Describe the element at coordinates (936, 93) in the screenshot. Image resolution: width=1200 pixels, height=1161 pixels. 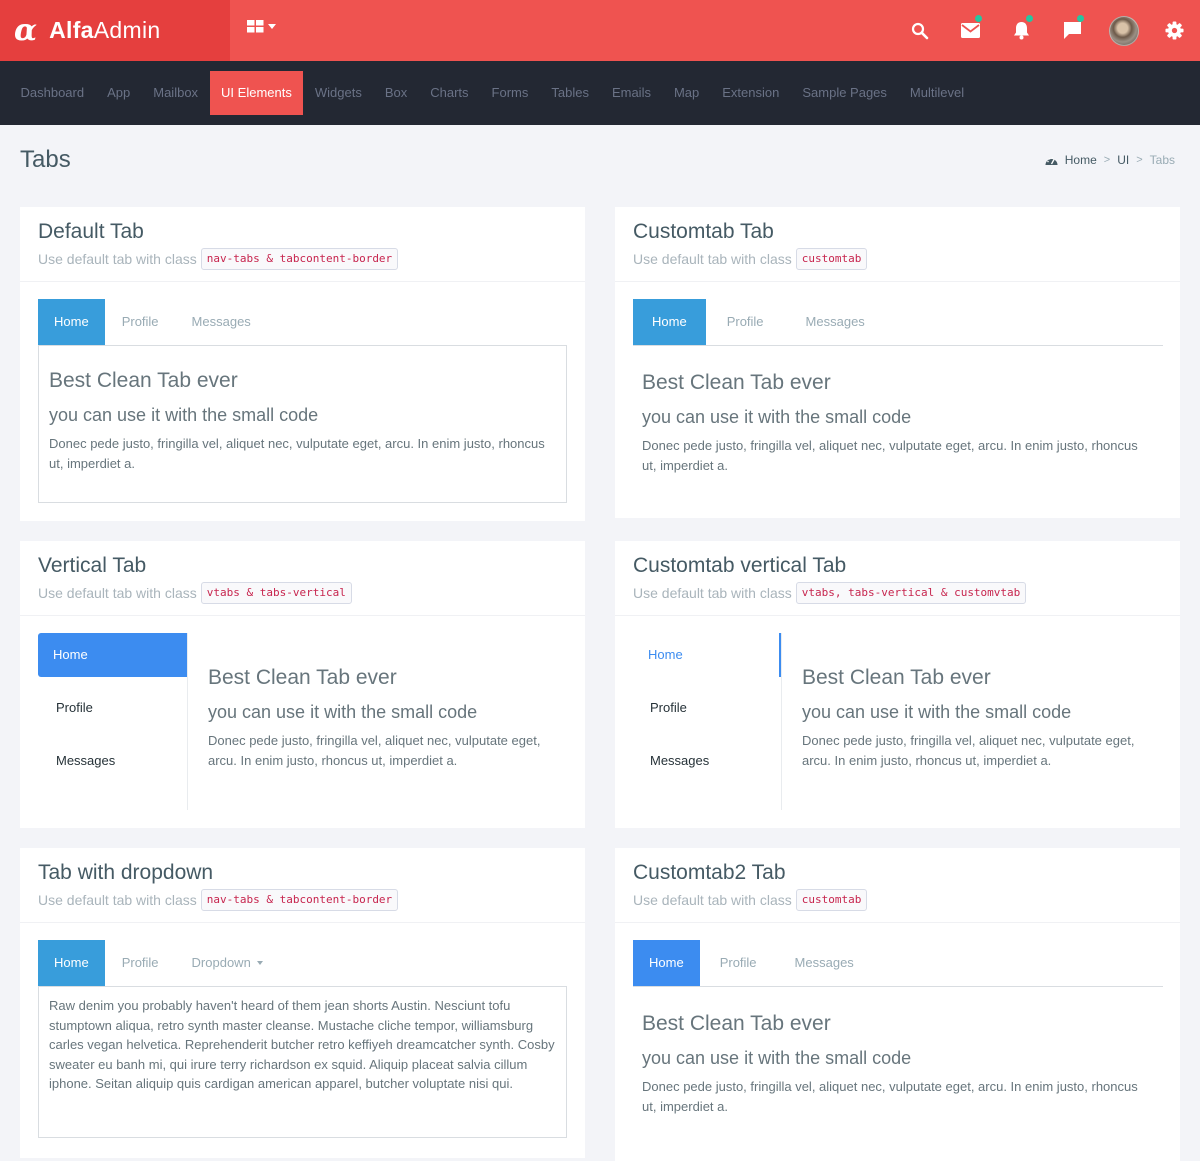
I see `nav-item-multilevel: Multilevel` at that location.